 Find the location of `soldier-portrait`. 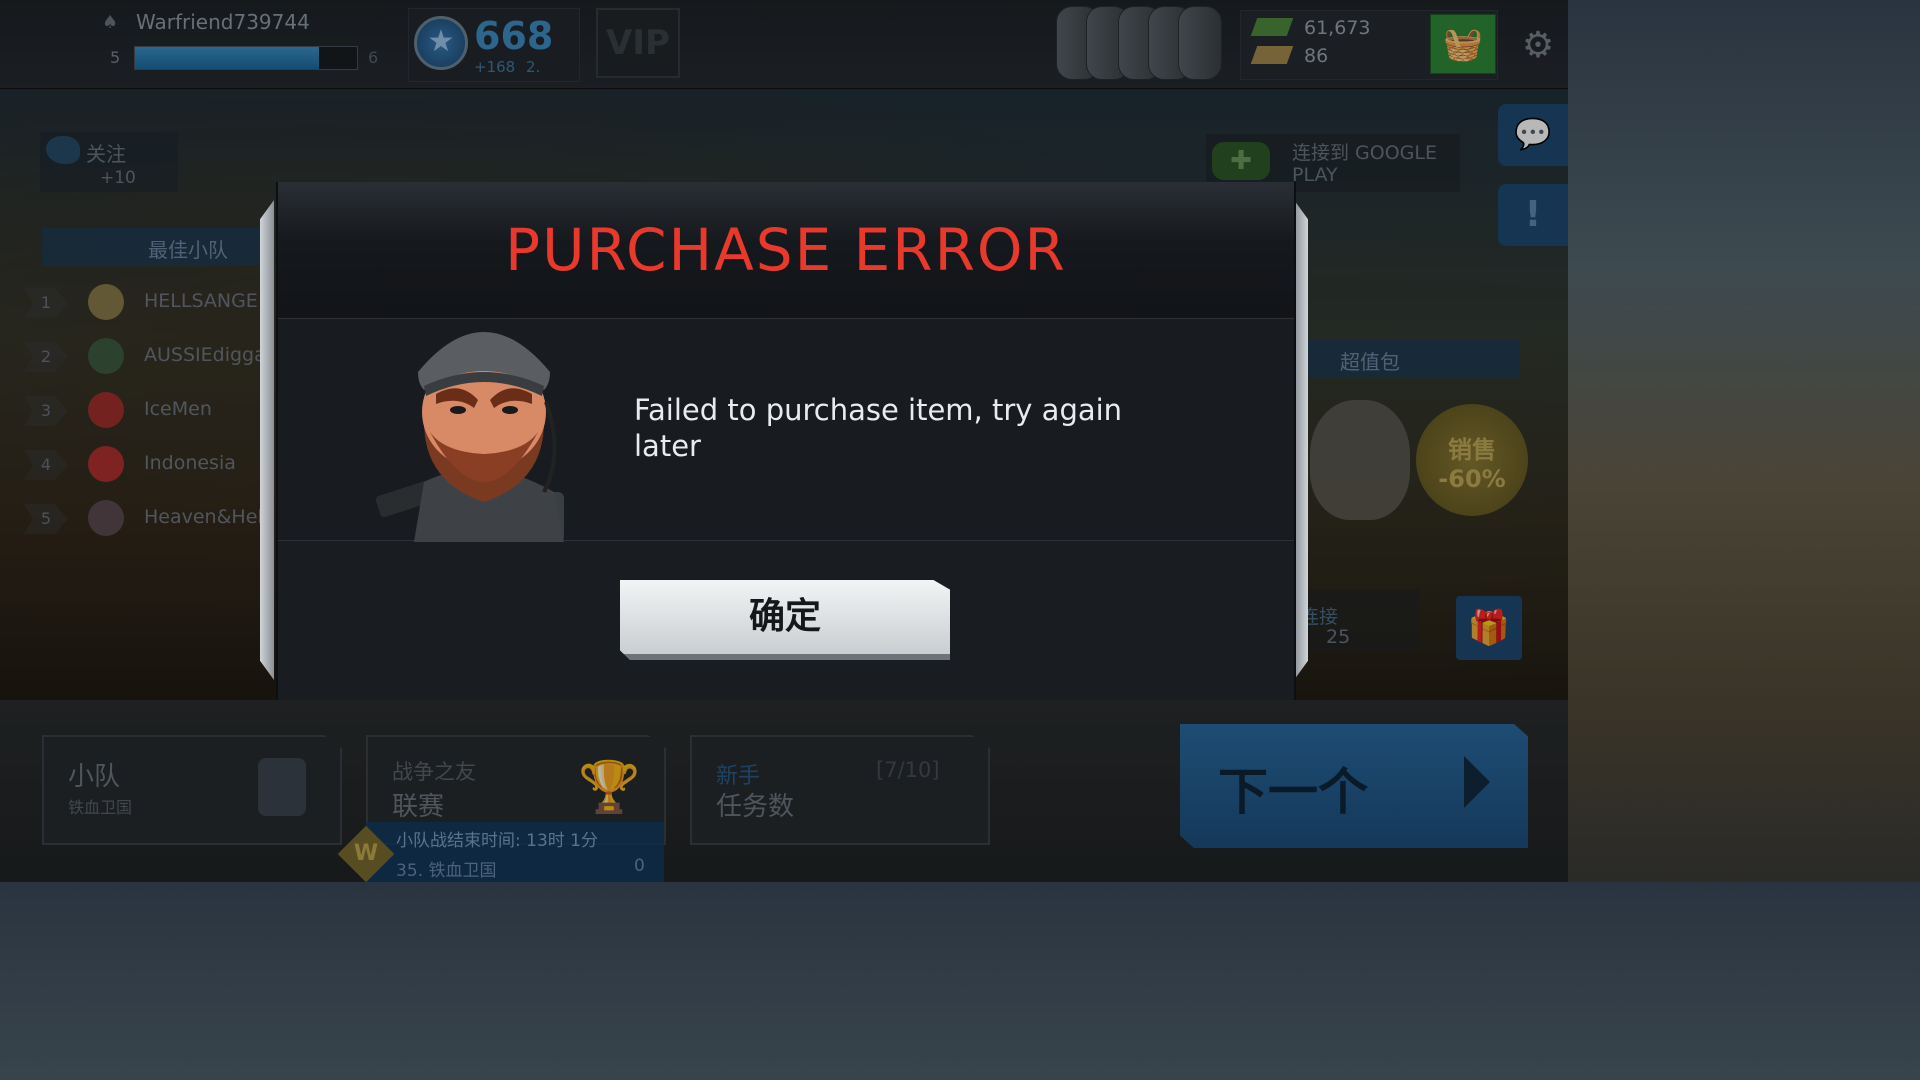

soldier-portrait is located at coordinates (469, 437).